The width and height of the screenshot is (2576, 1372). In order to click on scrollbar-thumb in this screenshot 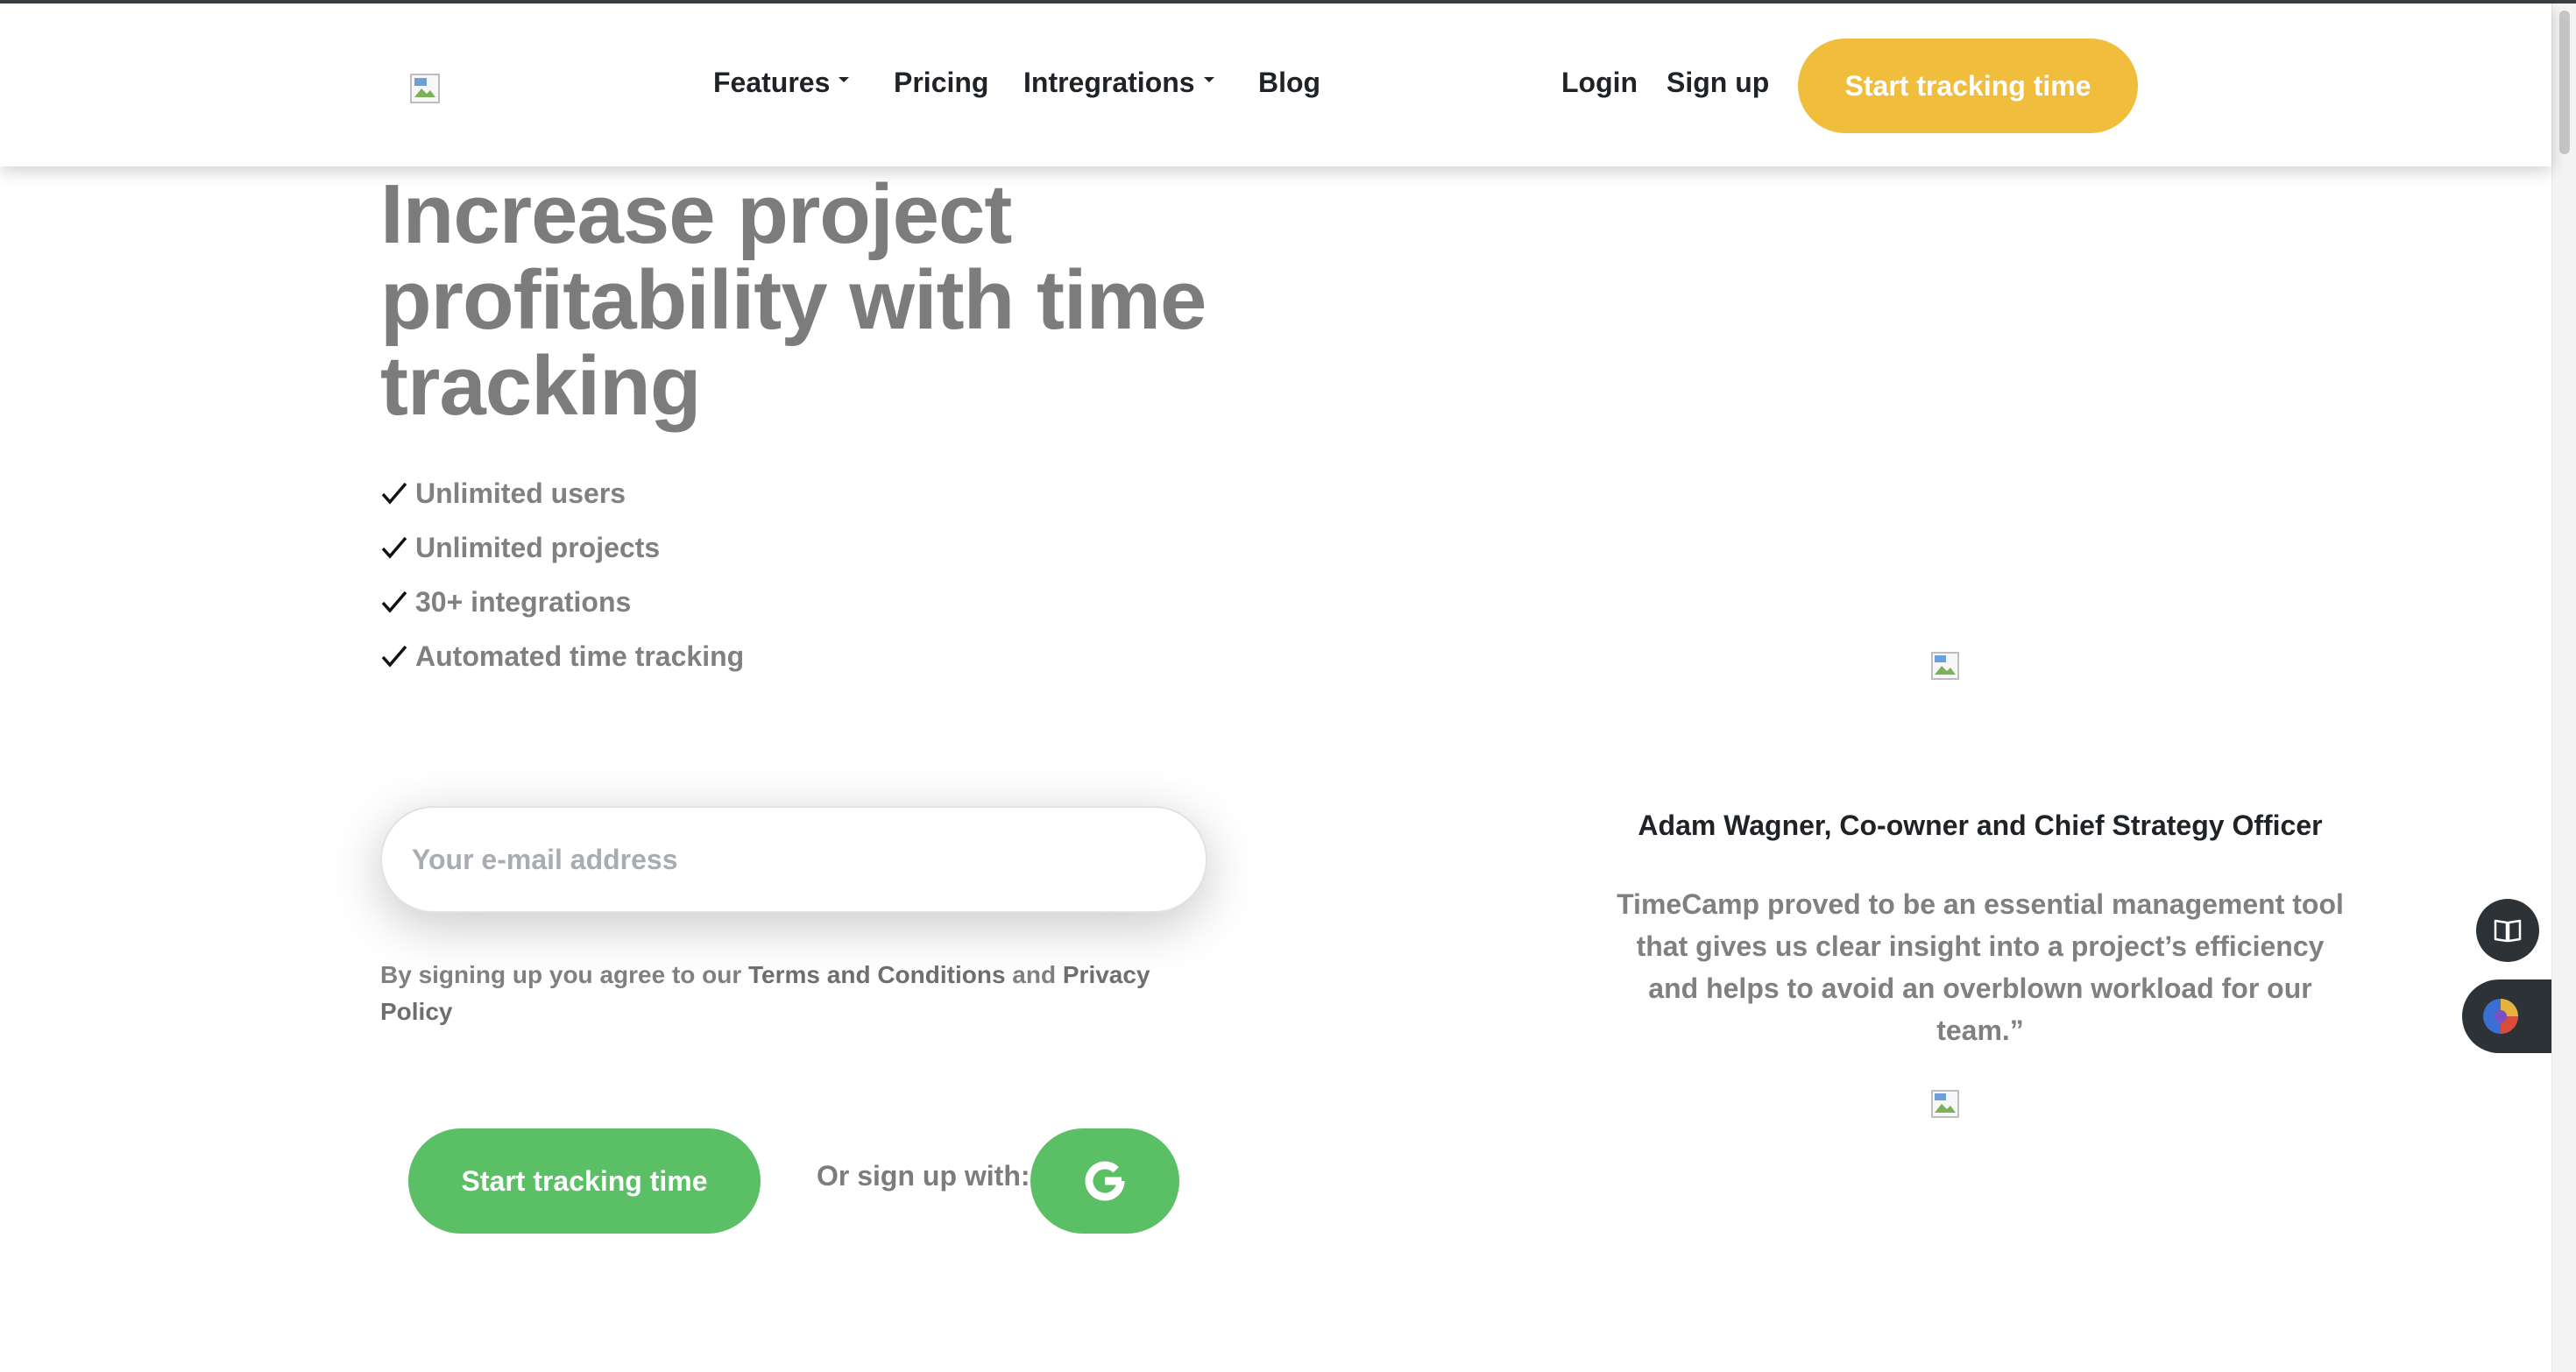, I will do `click(2564, 83)`.